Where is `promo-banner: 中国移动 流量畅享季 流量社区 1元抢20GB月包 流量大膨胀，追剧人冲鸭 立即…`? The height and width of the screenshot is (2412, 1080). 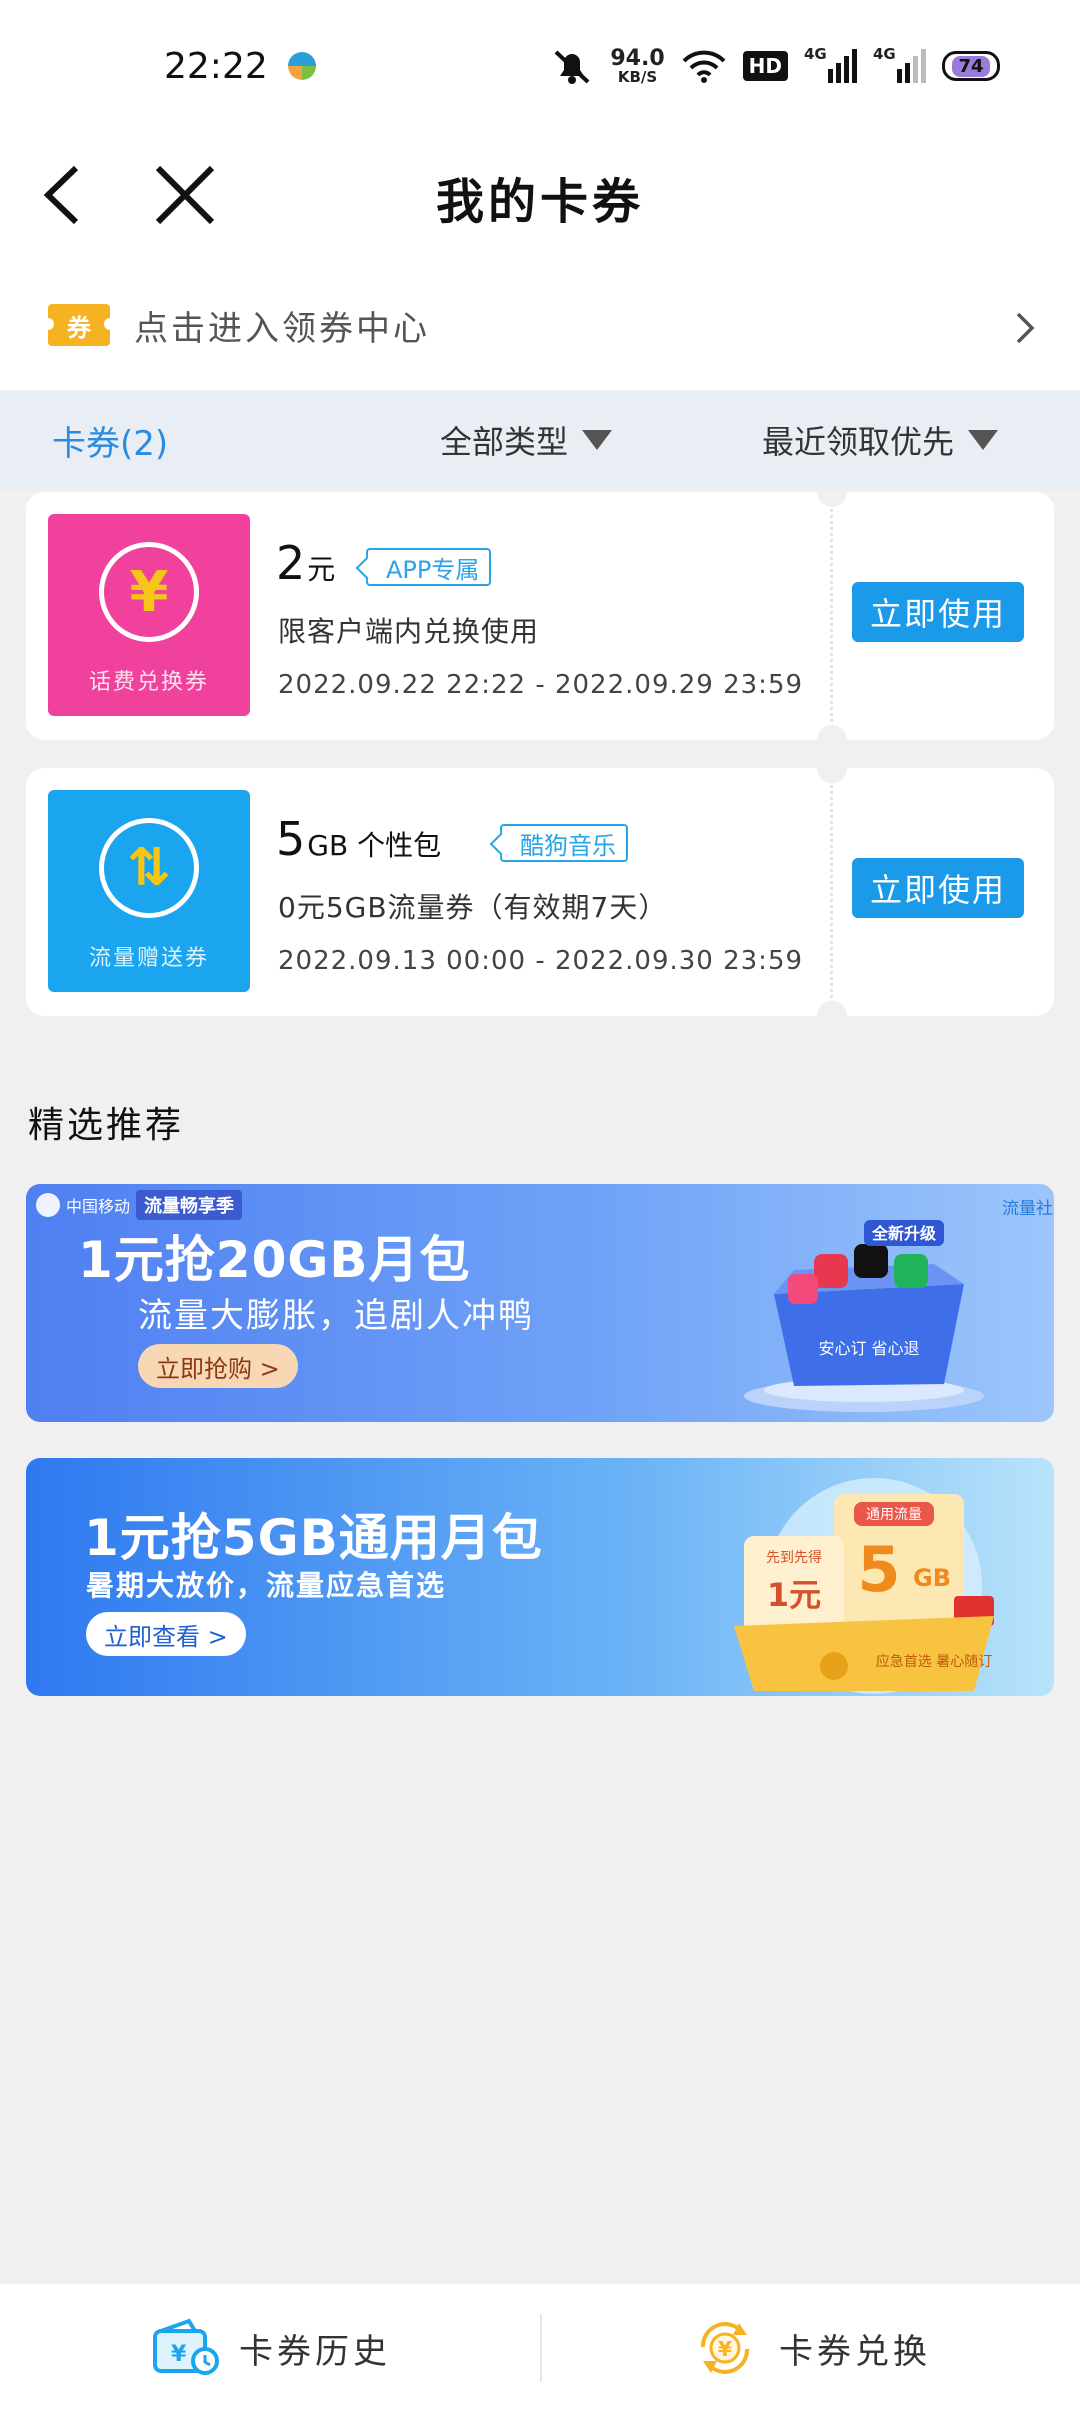 promo-banner: 中国移动 流量畅享季 流量社区 1元抢20GB月包 流量大膨胀，追剧人冲鸭 立即… is located at coordinates (540, 1303).